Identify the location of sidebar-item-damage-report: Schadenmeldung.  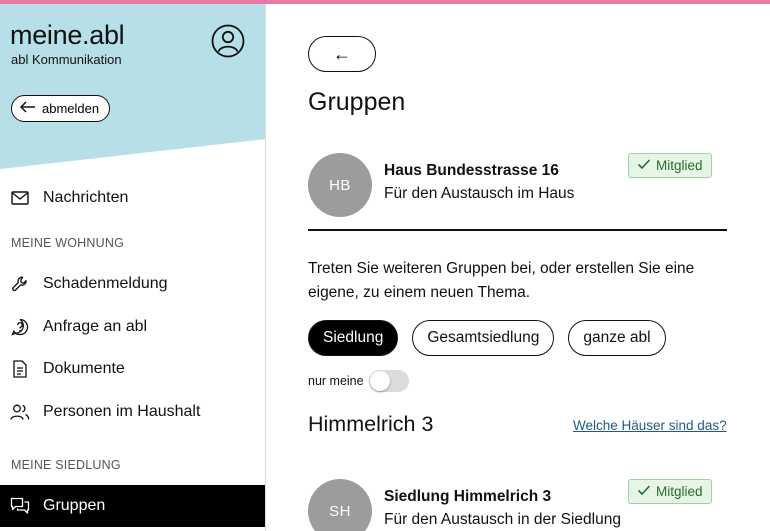
(132, 284).